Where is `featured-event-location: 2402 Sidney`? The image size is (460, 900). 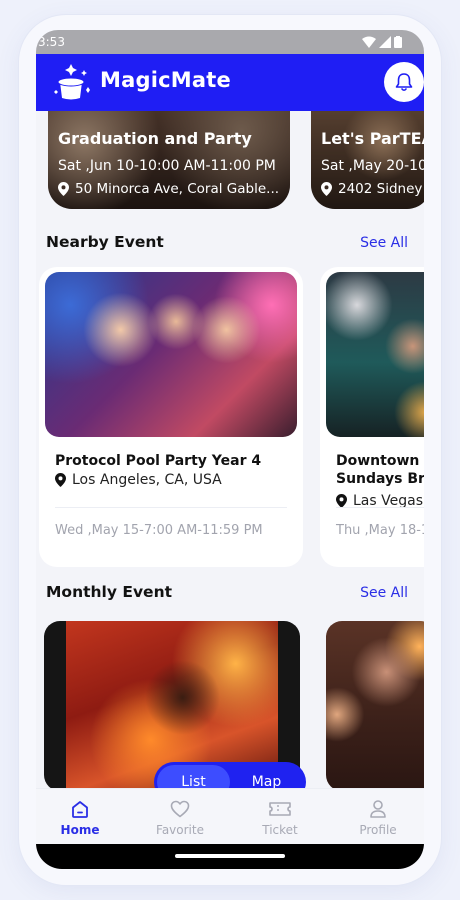 featured-event-location: 2402 Sidney is located at coordinates (371, 189).